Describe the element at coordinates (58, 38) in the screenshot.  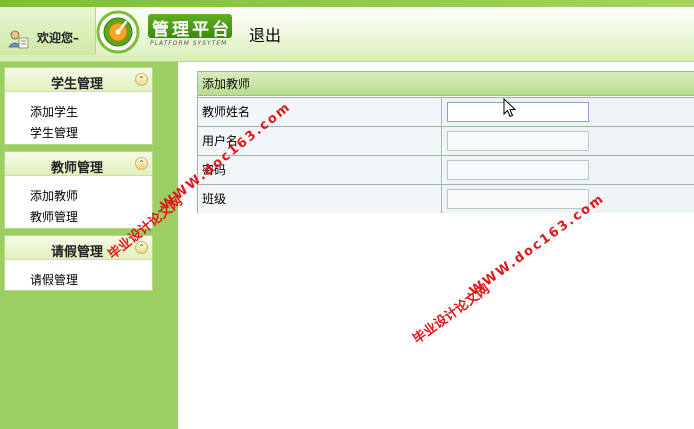
I see `welcome-text: 欢迎您–` at that location.